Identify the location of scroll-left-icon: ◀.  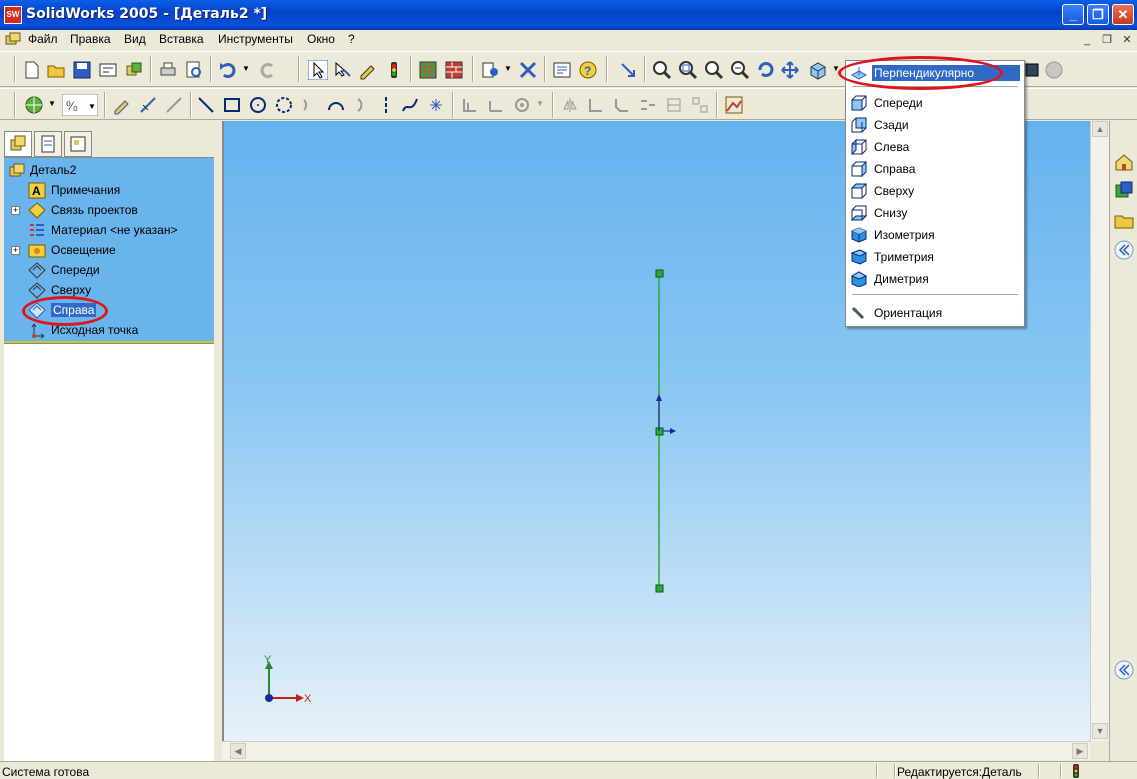
(238, 751).